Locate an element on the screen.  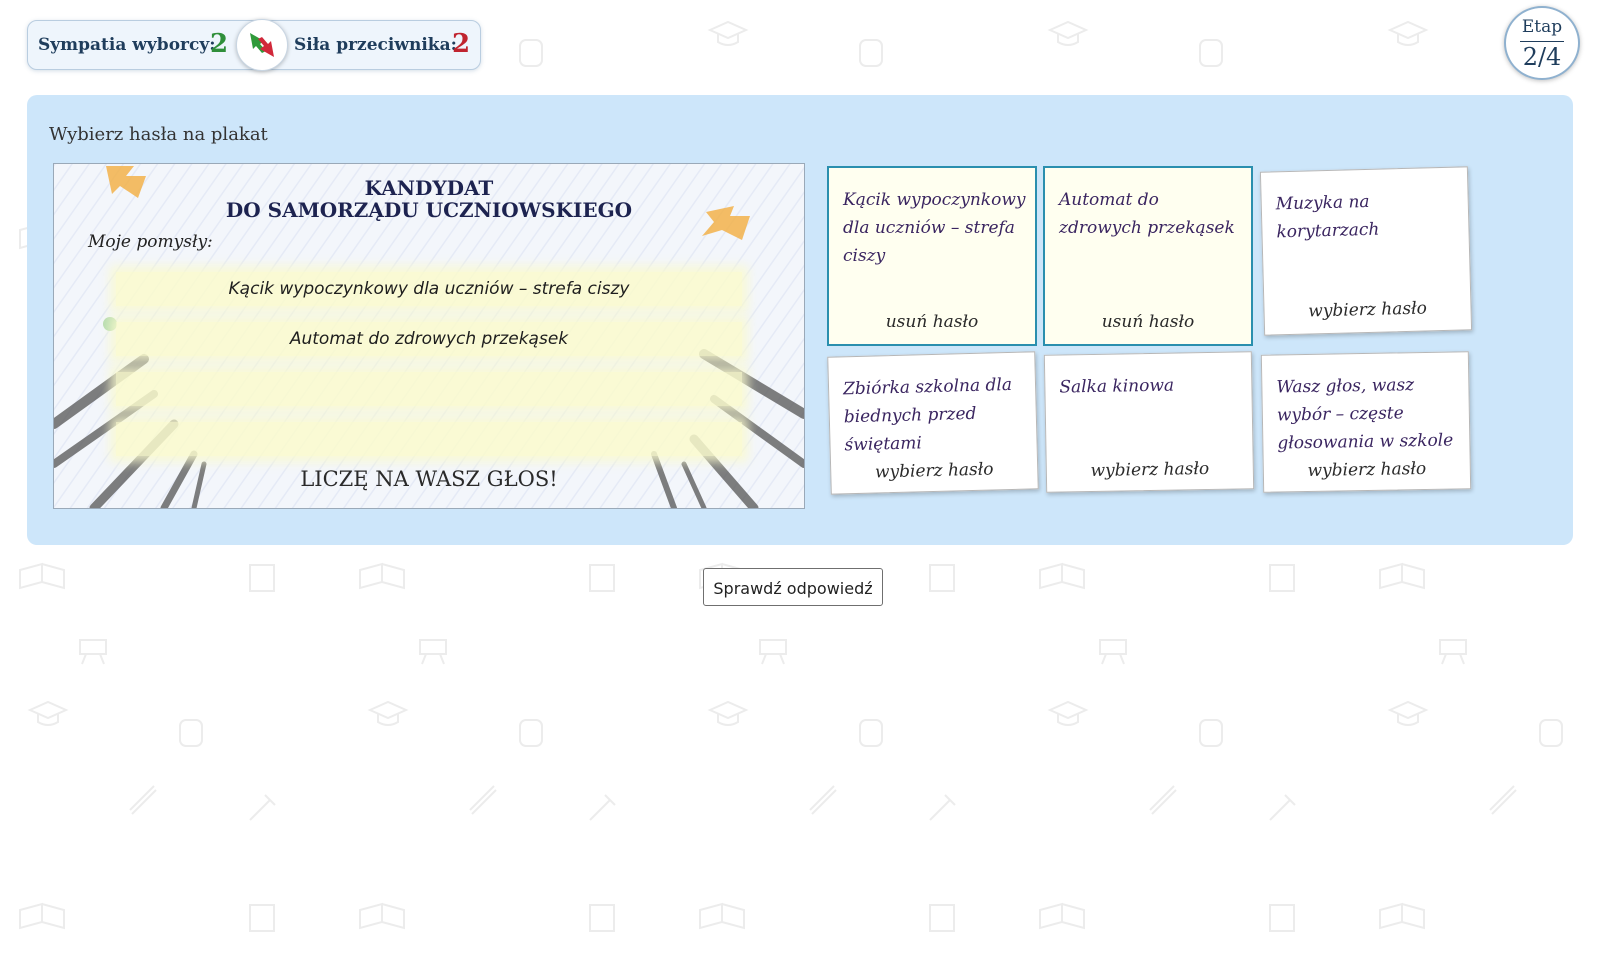
stats-bar: Sympatia wyborcy: 2 Siła przeciwnika: 2 is located at coordinates (254, 45).